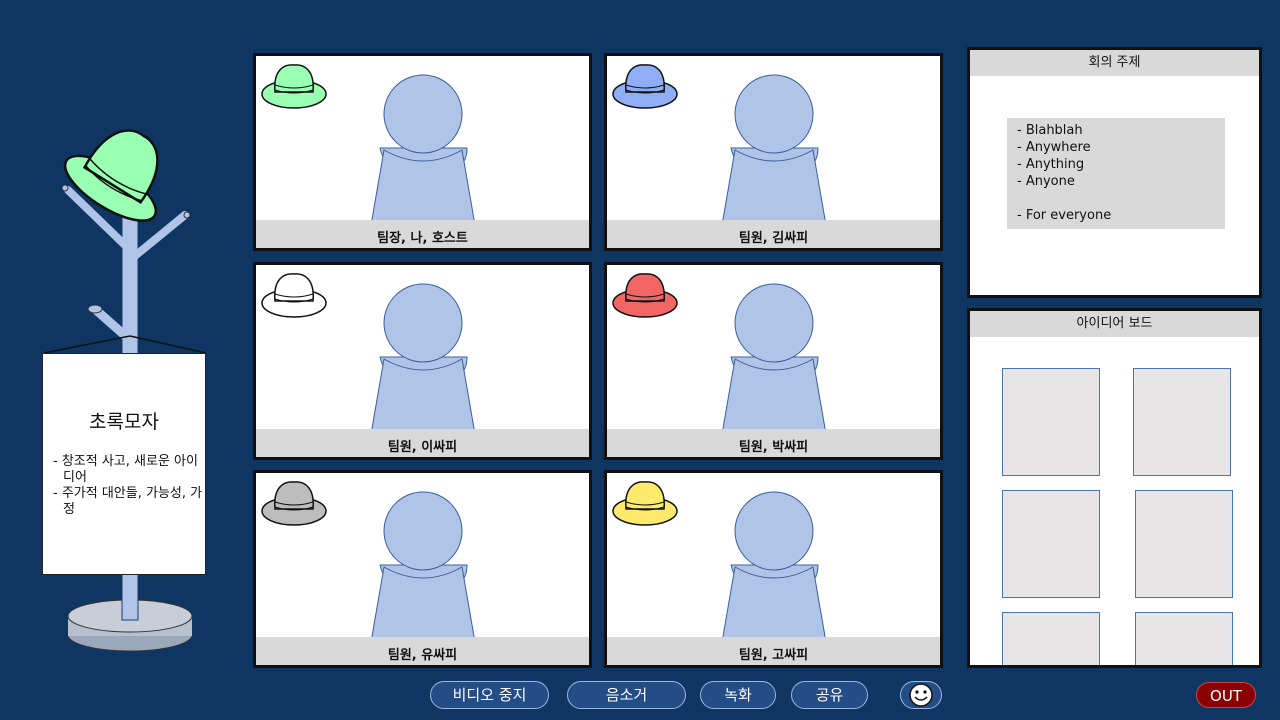 Image resolution: width=1280 pixels, height=720 pixels. What do you see at coordinates (1114, 488) in the screenshot?
I see `idea-board-panel: 아이디어 보드` at bounding box center [1114, 488].